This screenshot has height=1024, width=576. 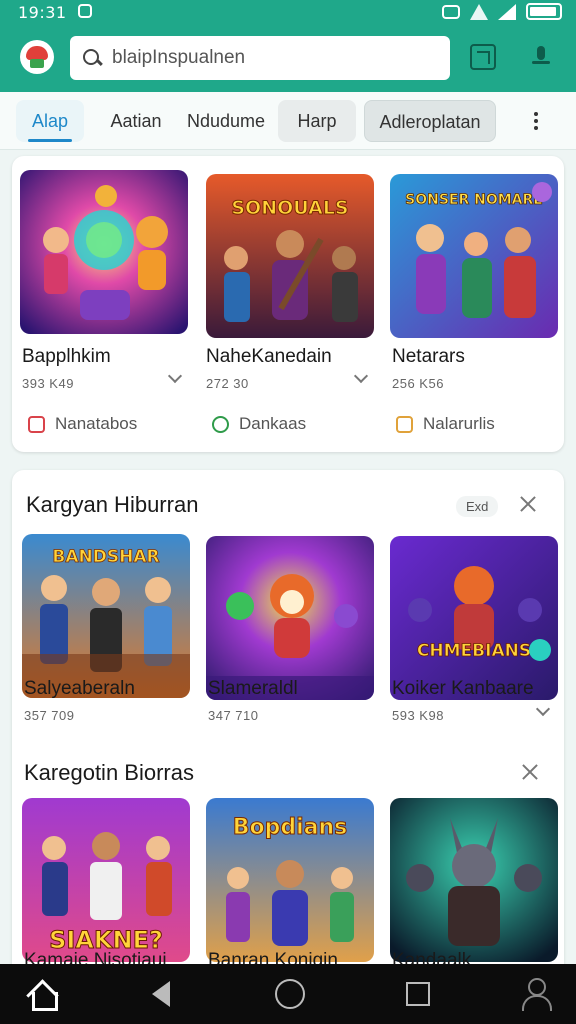 I want to click on download-icon, so click(x=220, y=424).